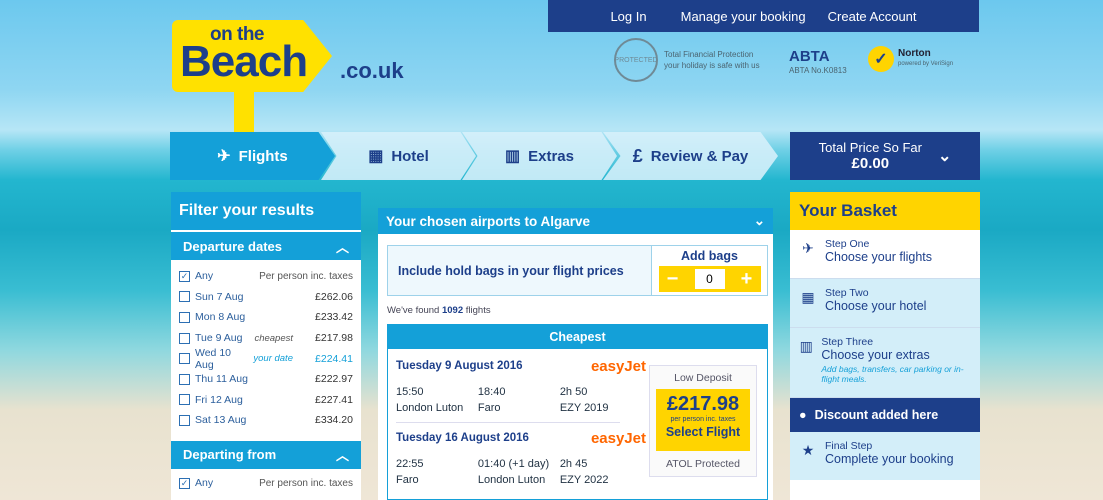  What do you see at coordinates (184, 276) in the screenshot?
I see `checkbox-any-date: ✓` at bounding box center [184, 276].